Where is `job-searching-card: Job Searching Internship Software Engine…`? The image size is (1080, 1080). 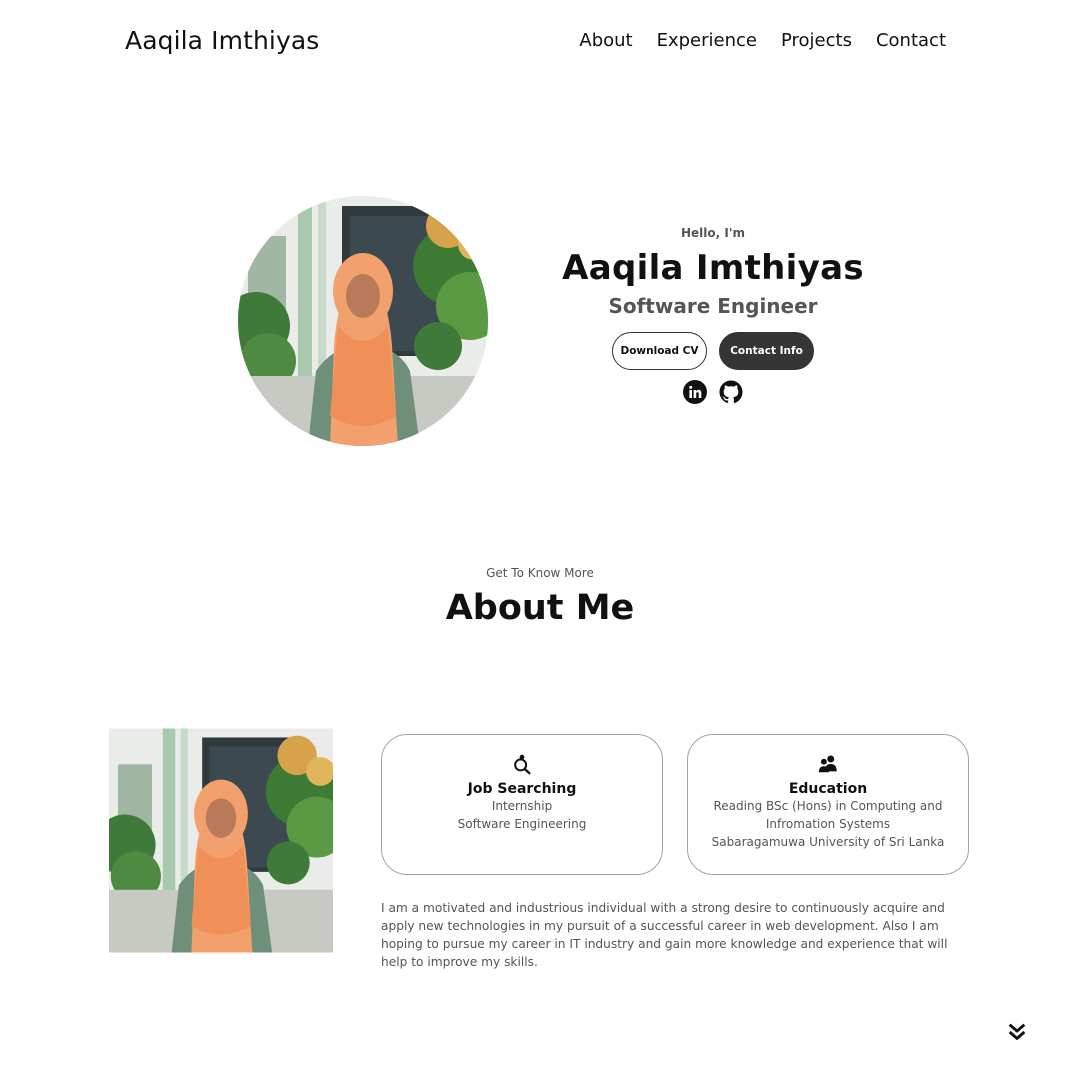 job-searching-card: Job Searching Internship Software Engine… is located at coordinates (522, 804).